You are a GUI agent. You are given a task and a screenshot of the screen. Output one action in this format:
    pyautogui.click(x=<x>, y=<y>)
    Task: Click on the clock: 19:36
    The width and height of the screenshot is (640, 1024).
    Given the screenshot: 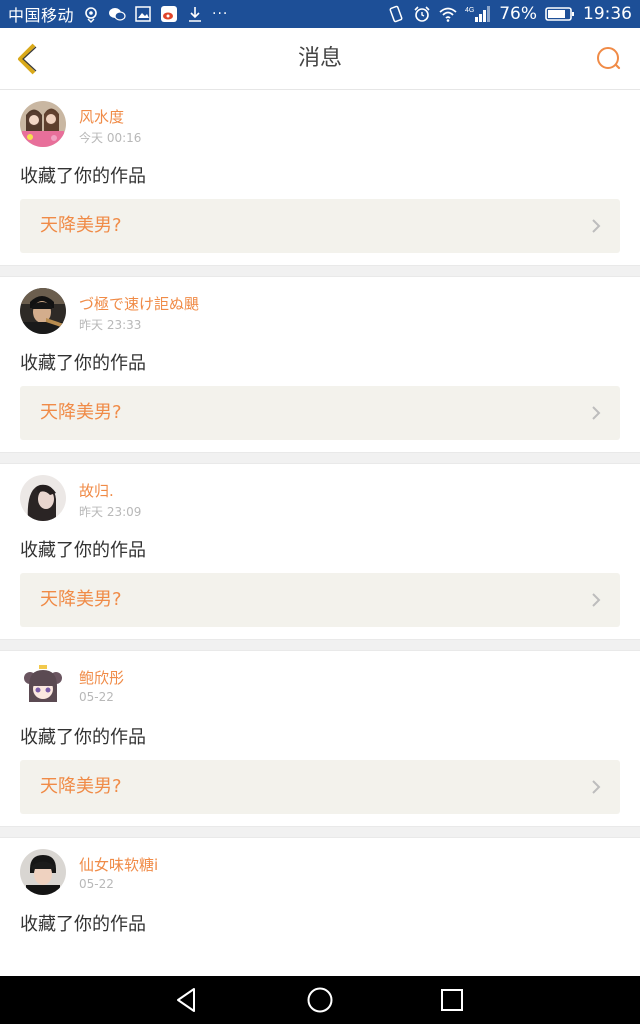 What is the action you would take?
    pyautogui.click(x=607, y=14)
    